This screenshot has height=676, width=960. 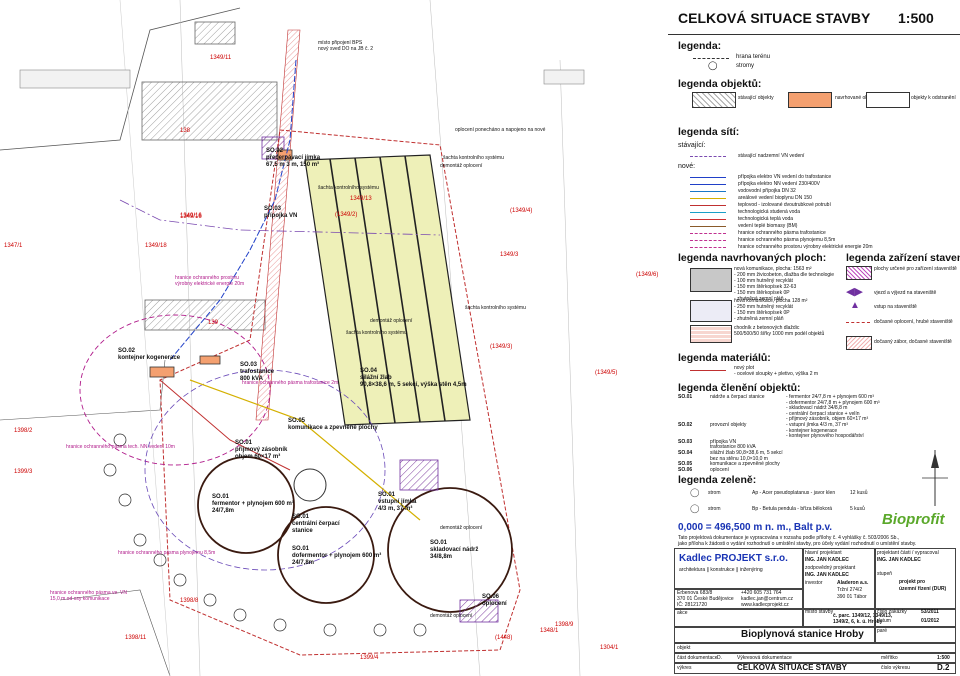 What do you see at coordinates (346, 215) in the screenshot?
I see `parcel-label: (1349/2)` at bounding box center [346, 215].